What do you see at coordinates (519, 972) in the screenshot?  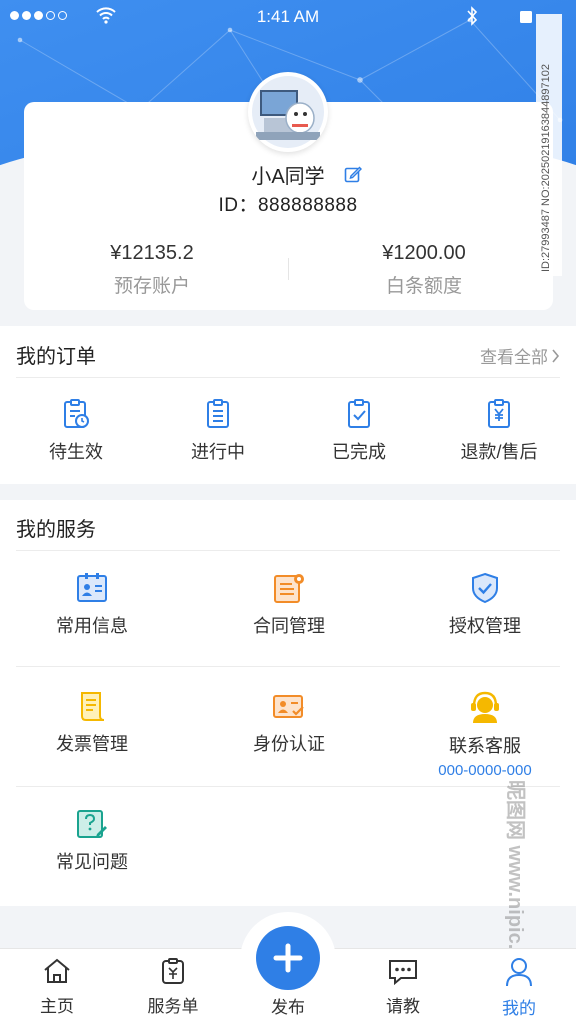 I see `user-icon` at bounding box center [519, 972].